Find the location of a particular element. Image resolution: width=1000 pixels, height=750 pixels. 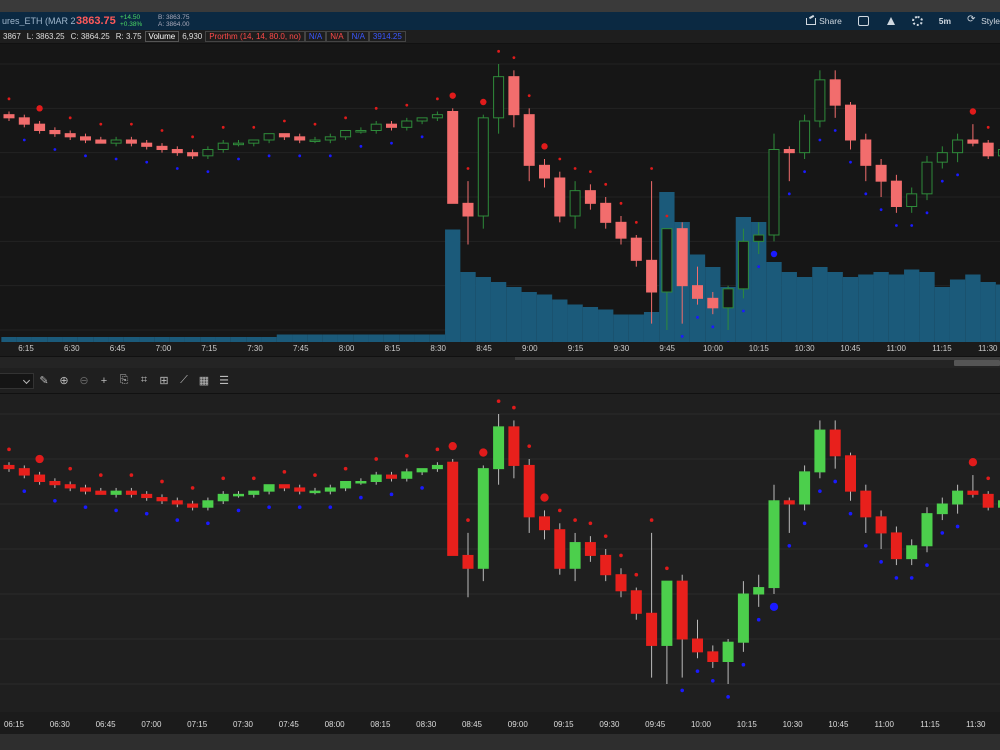

drawing-set-dropdown is located at coordinates (17, 380).